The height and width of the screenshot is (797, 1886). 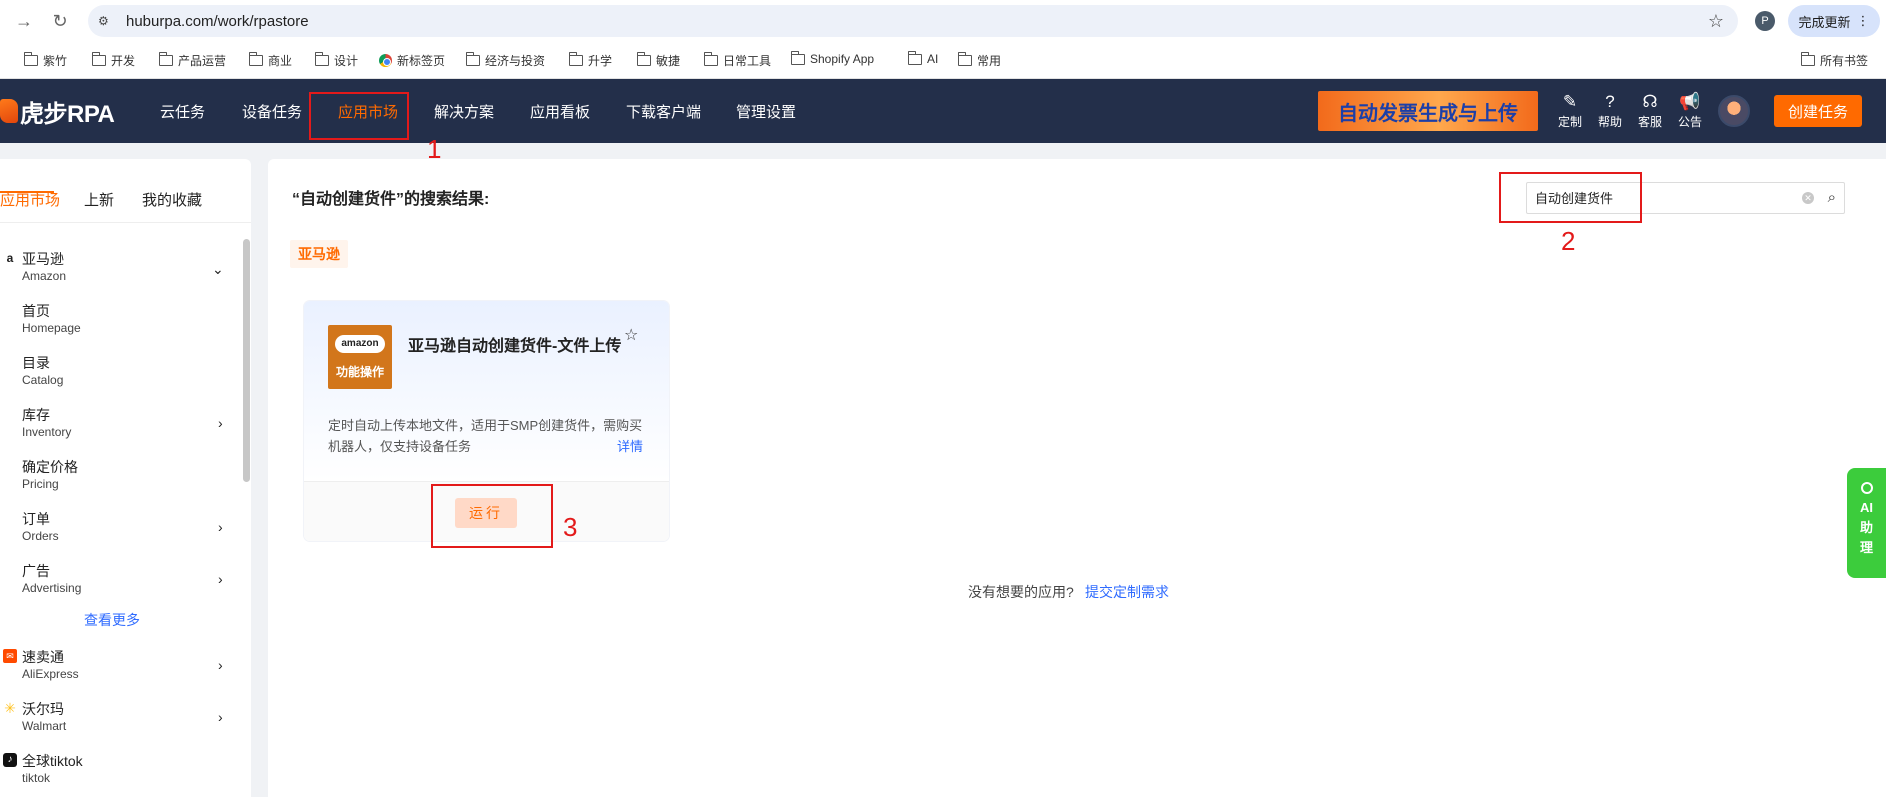 What do you see at coordinates (766, 111) in the screenshot?
I see `nav-settings: 管理设置` at bounding box center [766, 111].